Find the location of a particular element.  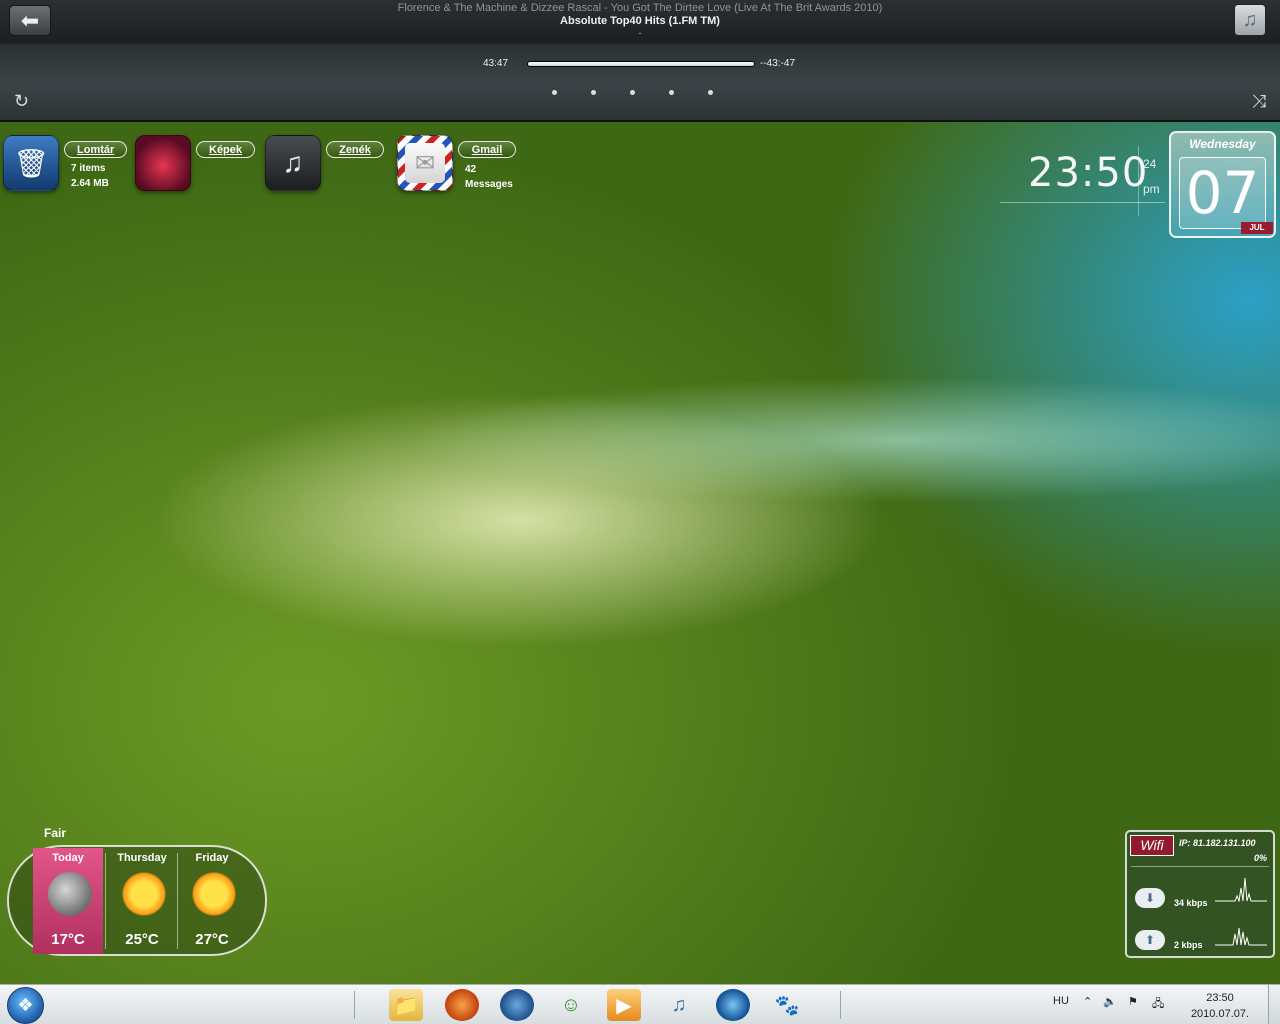

weather-day-today: Today 17°C is located at coordinates (68, 901).